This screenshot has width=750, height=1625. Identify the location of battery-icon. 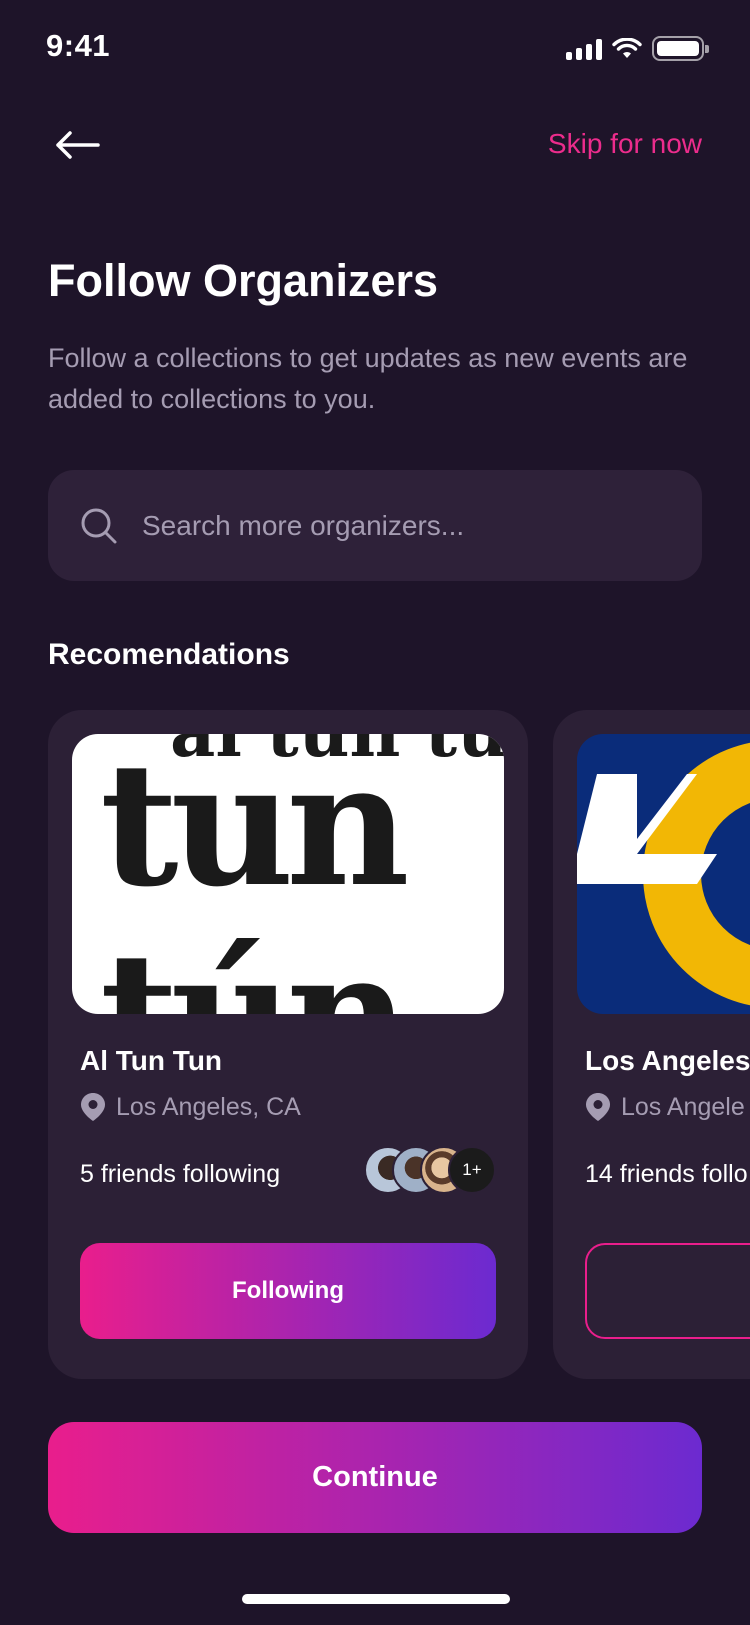
(680, 48).